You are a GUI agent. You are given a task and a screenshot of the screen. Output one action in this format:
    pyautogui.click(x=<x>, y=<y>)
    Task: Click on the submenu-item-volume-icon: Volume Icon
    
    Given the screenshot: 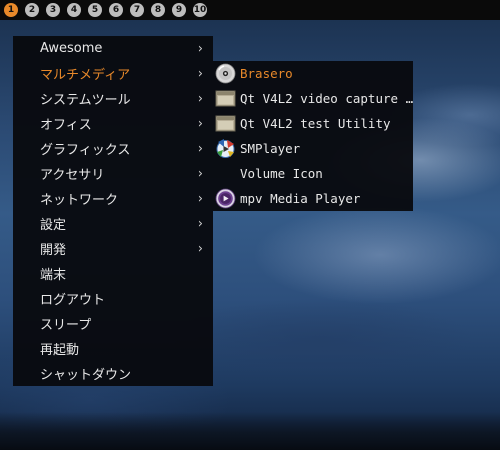 What is the action you would take?
    pyautogui.click(x=313, y=173)
    